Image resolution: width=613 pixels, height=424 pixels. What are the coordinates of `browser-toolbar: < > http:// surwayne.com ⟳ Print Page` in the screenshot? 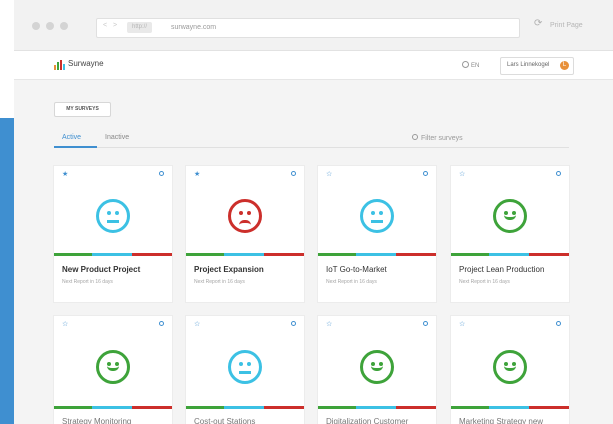 It's located at (313, 25).